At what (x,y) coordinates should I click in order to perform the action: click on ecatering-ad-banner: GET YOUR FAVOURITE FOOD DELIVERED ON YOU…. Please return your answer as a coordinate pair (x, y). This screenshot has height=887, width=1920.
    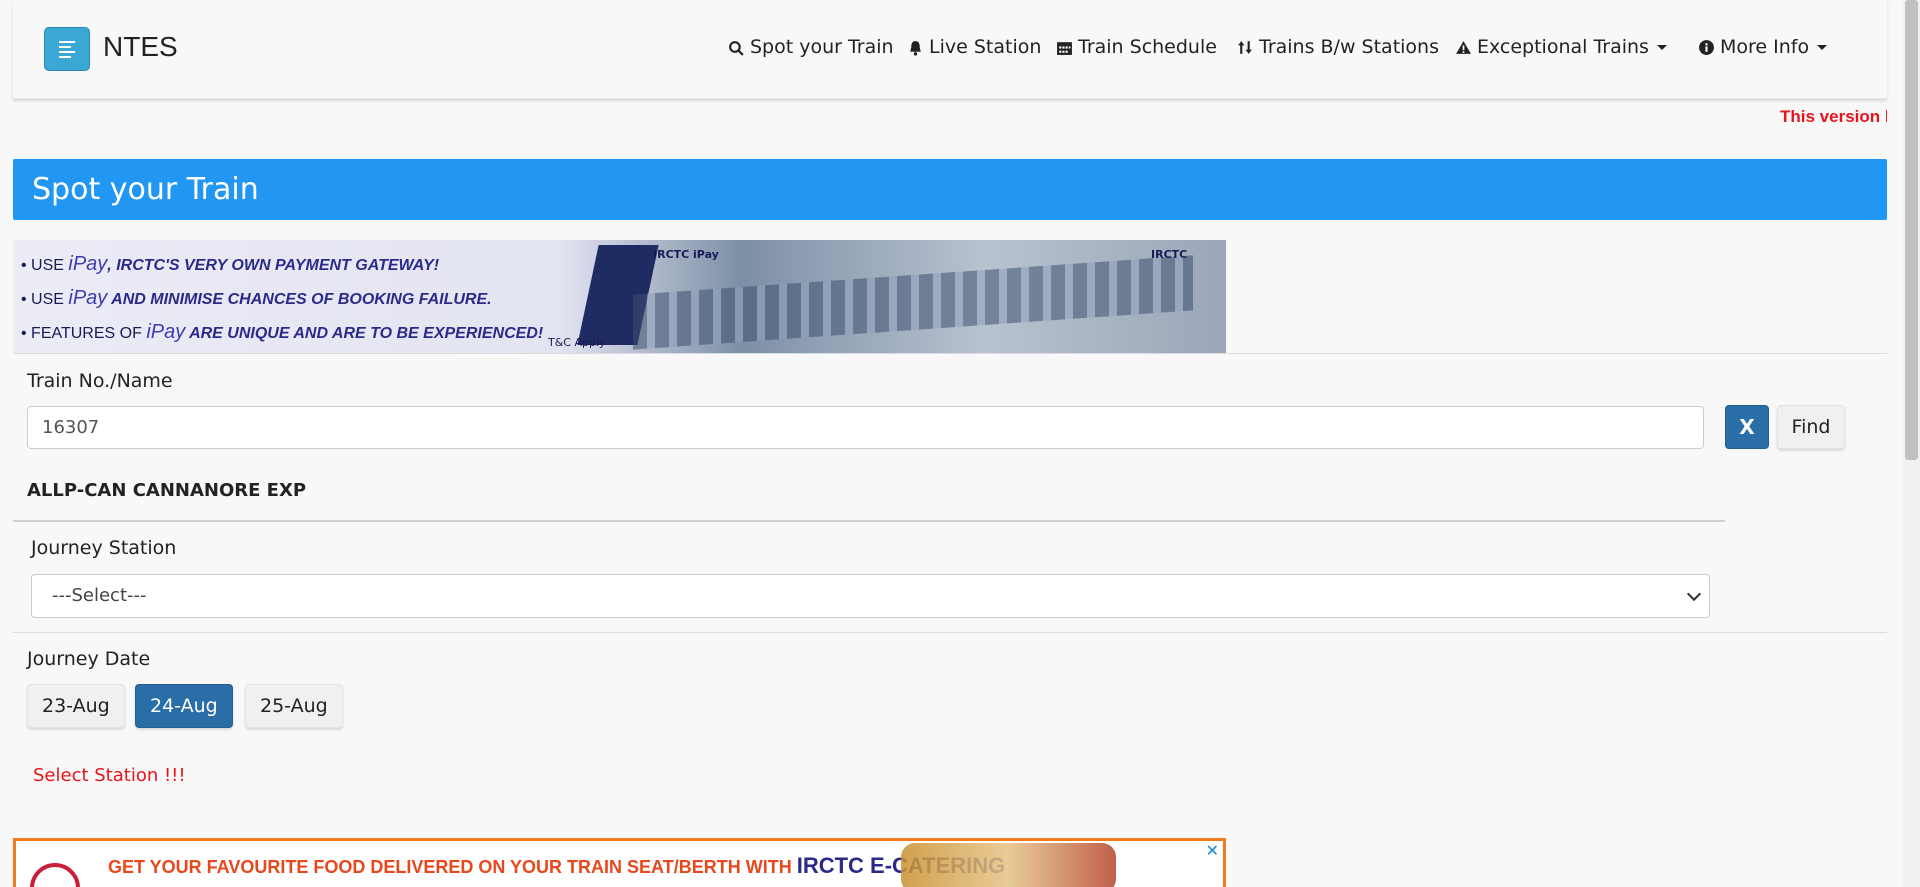
    Looking at the image, I should click on (619, 862).